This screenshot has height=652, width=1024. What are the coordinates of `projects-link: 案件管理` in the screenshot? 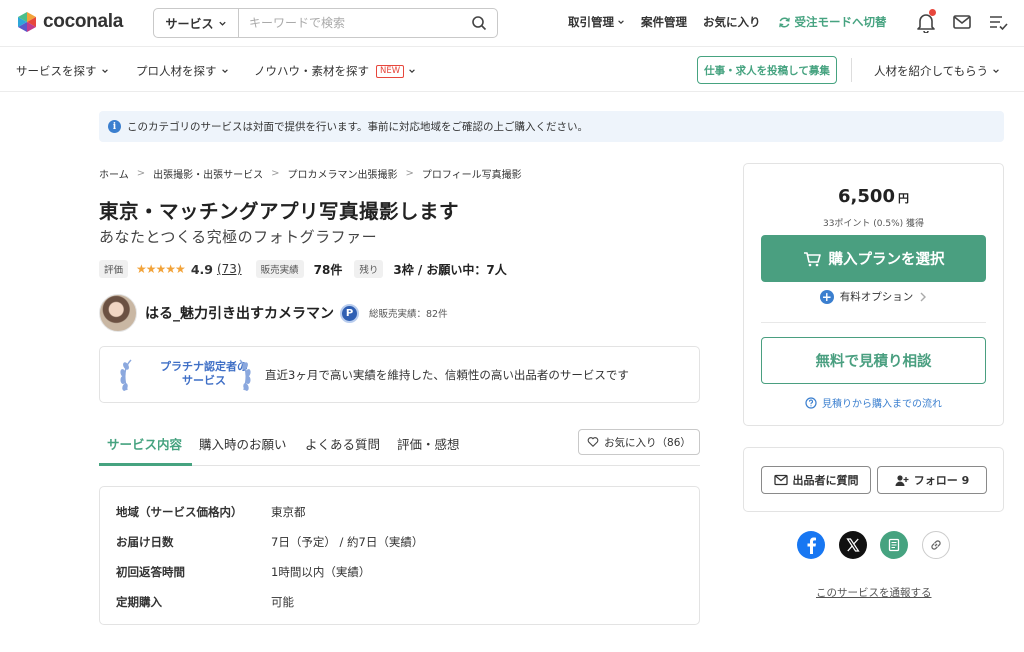 It's located at (664, 22).